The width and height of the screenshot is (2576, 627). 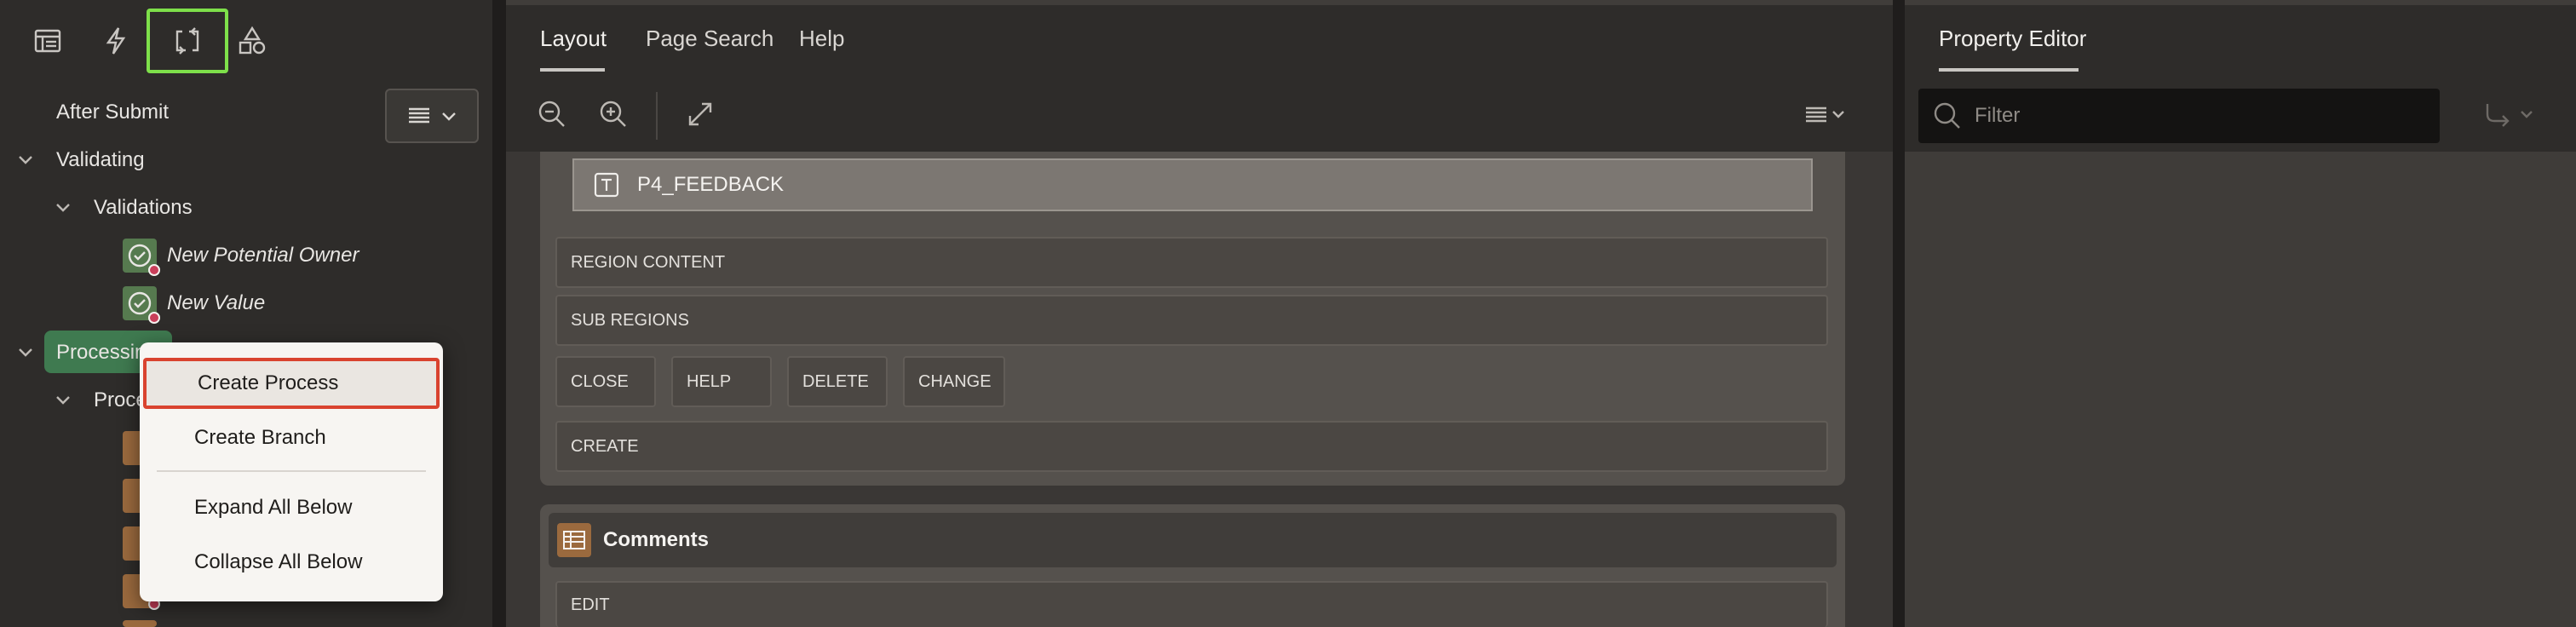 I want to click on zoom-out-icon, so click(x=552, y=116).